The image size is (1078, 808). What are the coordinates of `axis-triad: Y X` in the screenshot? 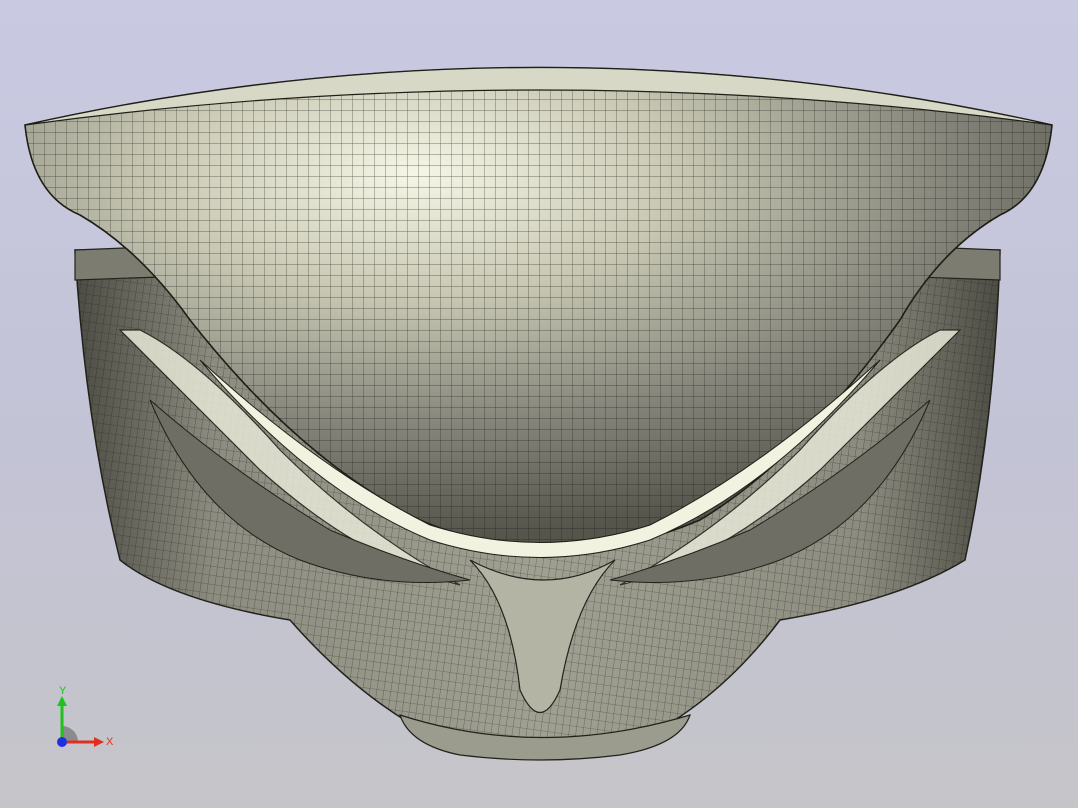 It's located at (85, 716).